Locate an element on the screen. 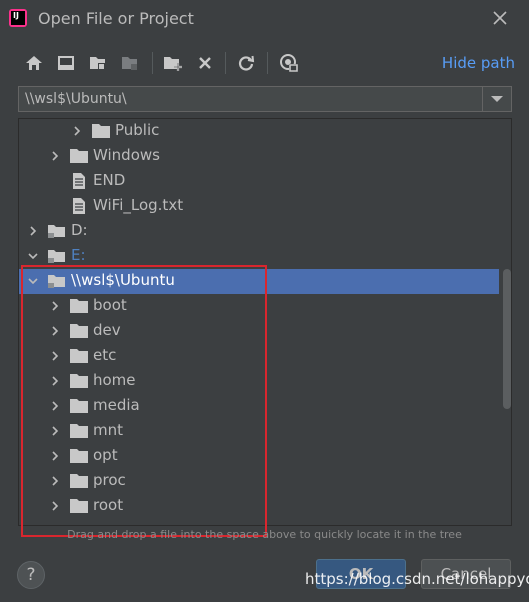 The image size is (529, 602). project-folder-icon is located at coordinates (98, 63).